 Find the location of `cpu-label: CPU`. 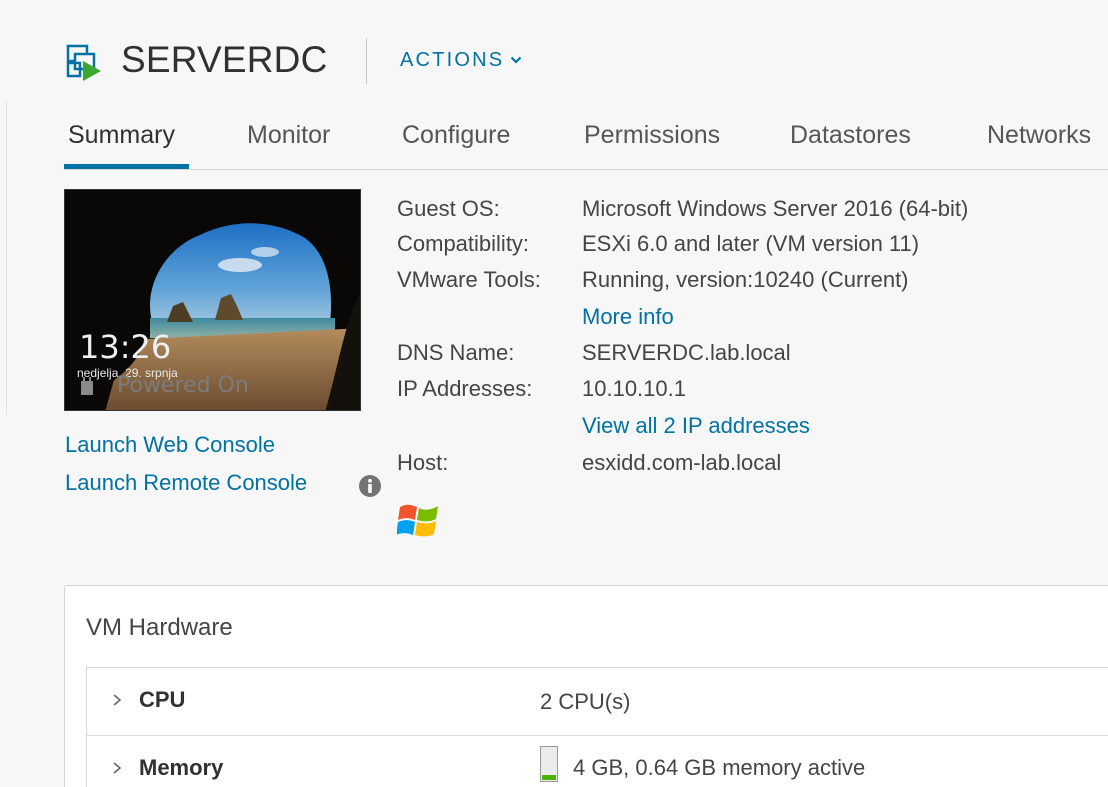

cpu-label: CPU is located at coordinates (162, 699).